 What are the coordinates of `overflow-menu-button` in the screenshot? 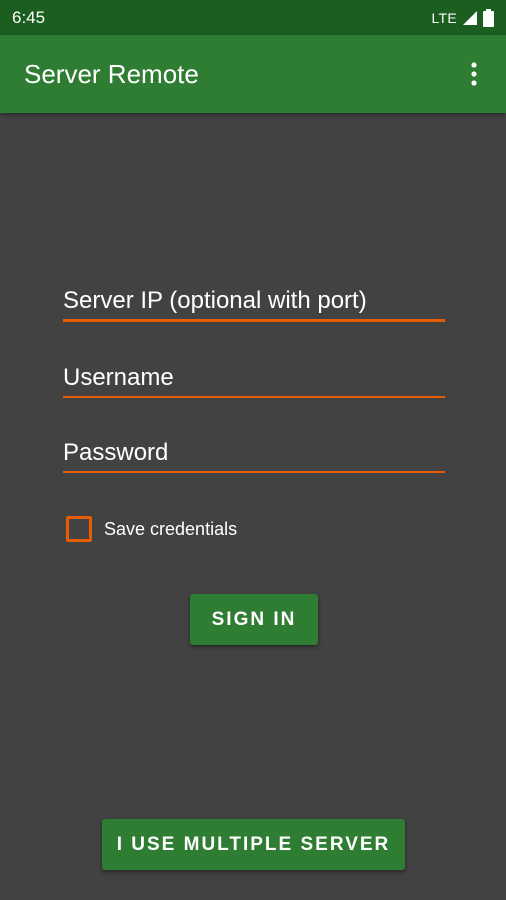 It's located at (474, 74).